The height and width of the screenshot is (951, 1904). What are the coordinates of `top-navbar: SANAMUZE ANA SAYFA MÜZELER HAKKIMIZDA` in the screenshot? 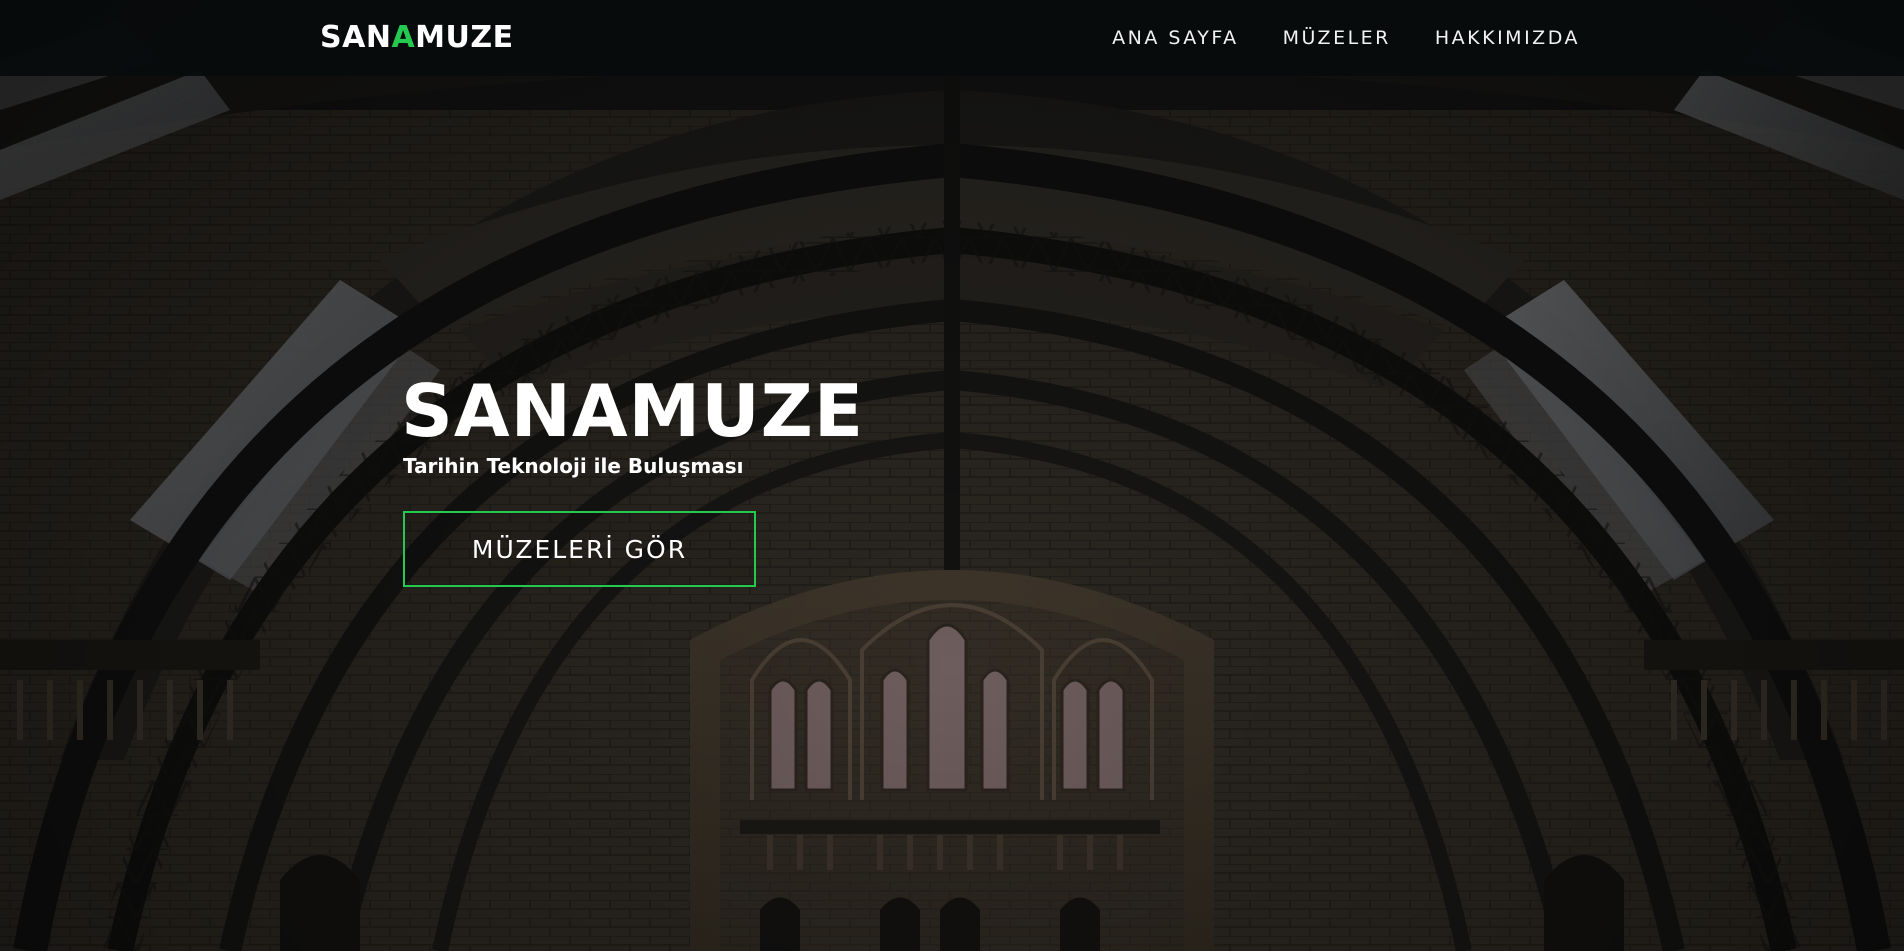 It's located at (952, 38).